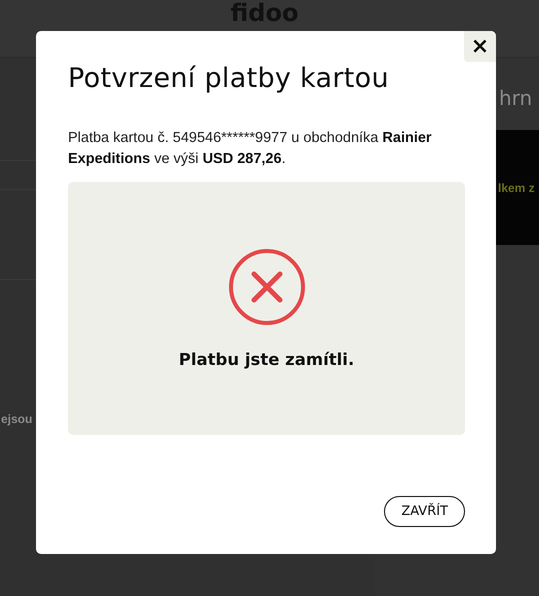 This screenshot has width=539, height=596. I want to click on page-heading: hrn, so click(515, 99).